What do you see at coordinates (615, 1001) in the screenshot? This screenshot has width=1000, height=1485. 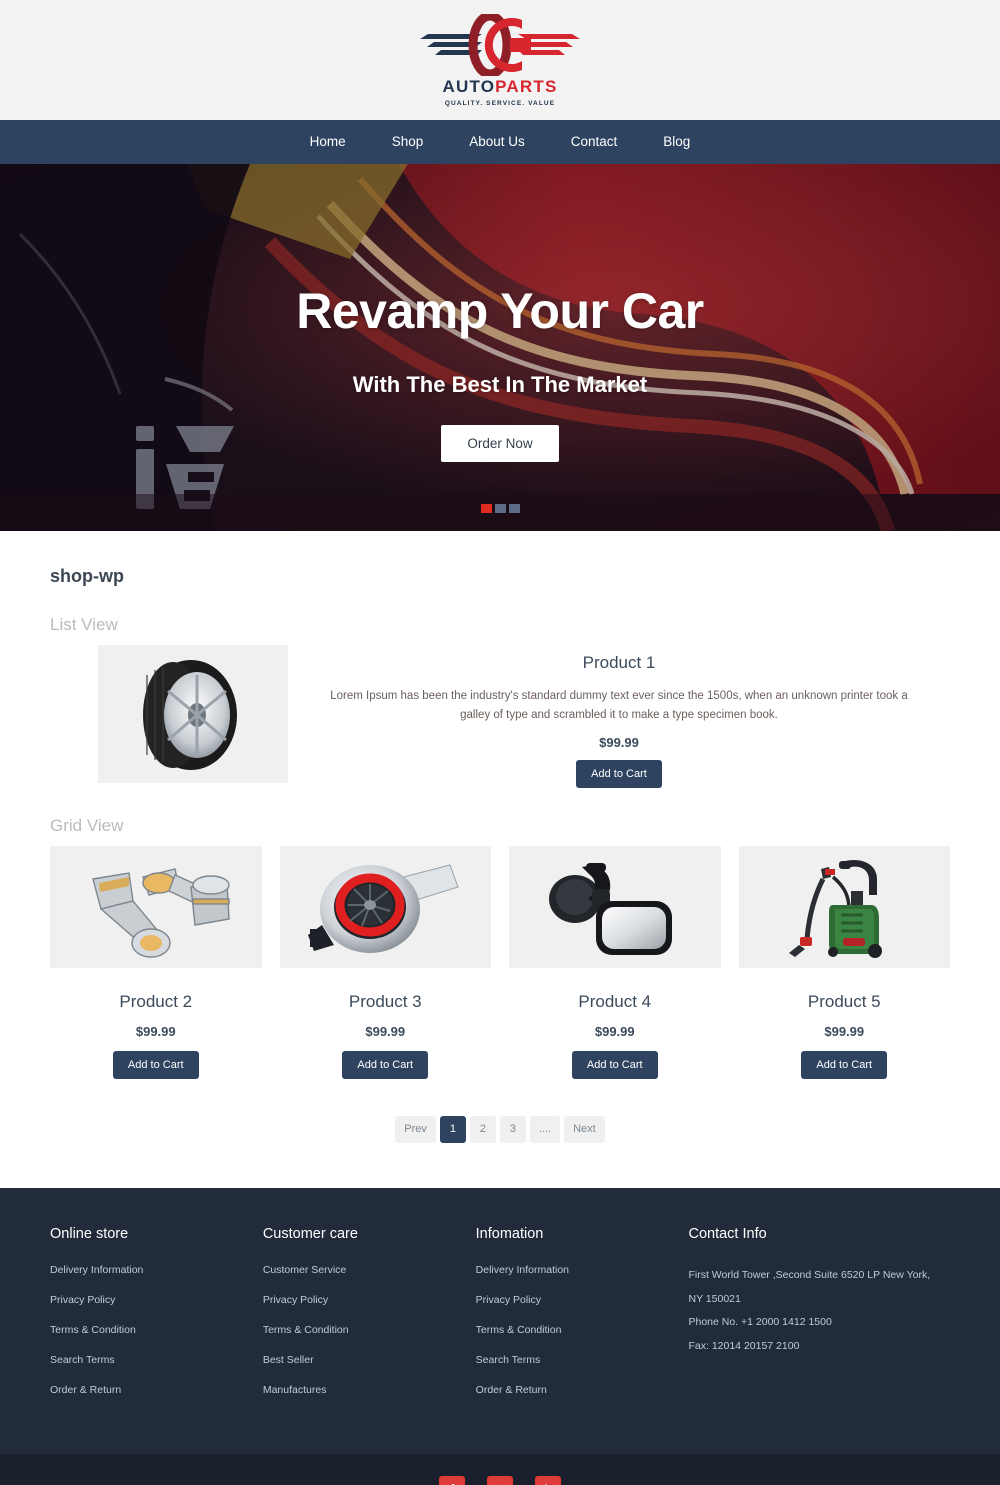 I see `product-name: Product 4` at bounding box center [615, 1001].